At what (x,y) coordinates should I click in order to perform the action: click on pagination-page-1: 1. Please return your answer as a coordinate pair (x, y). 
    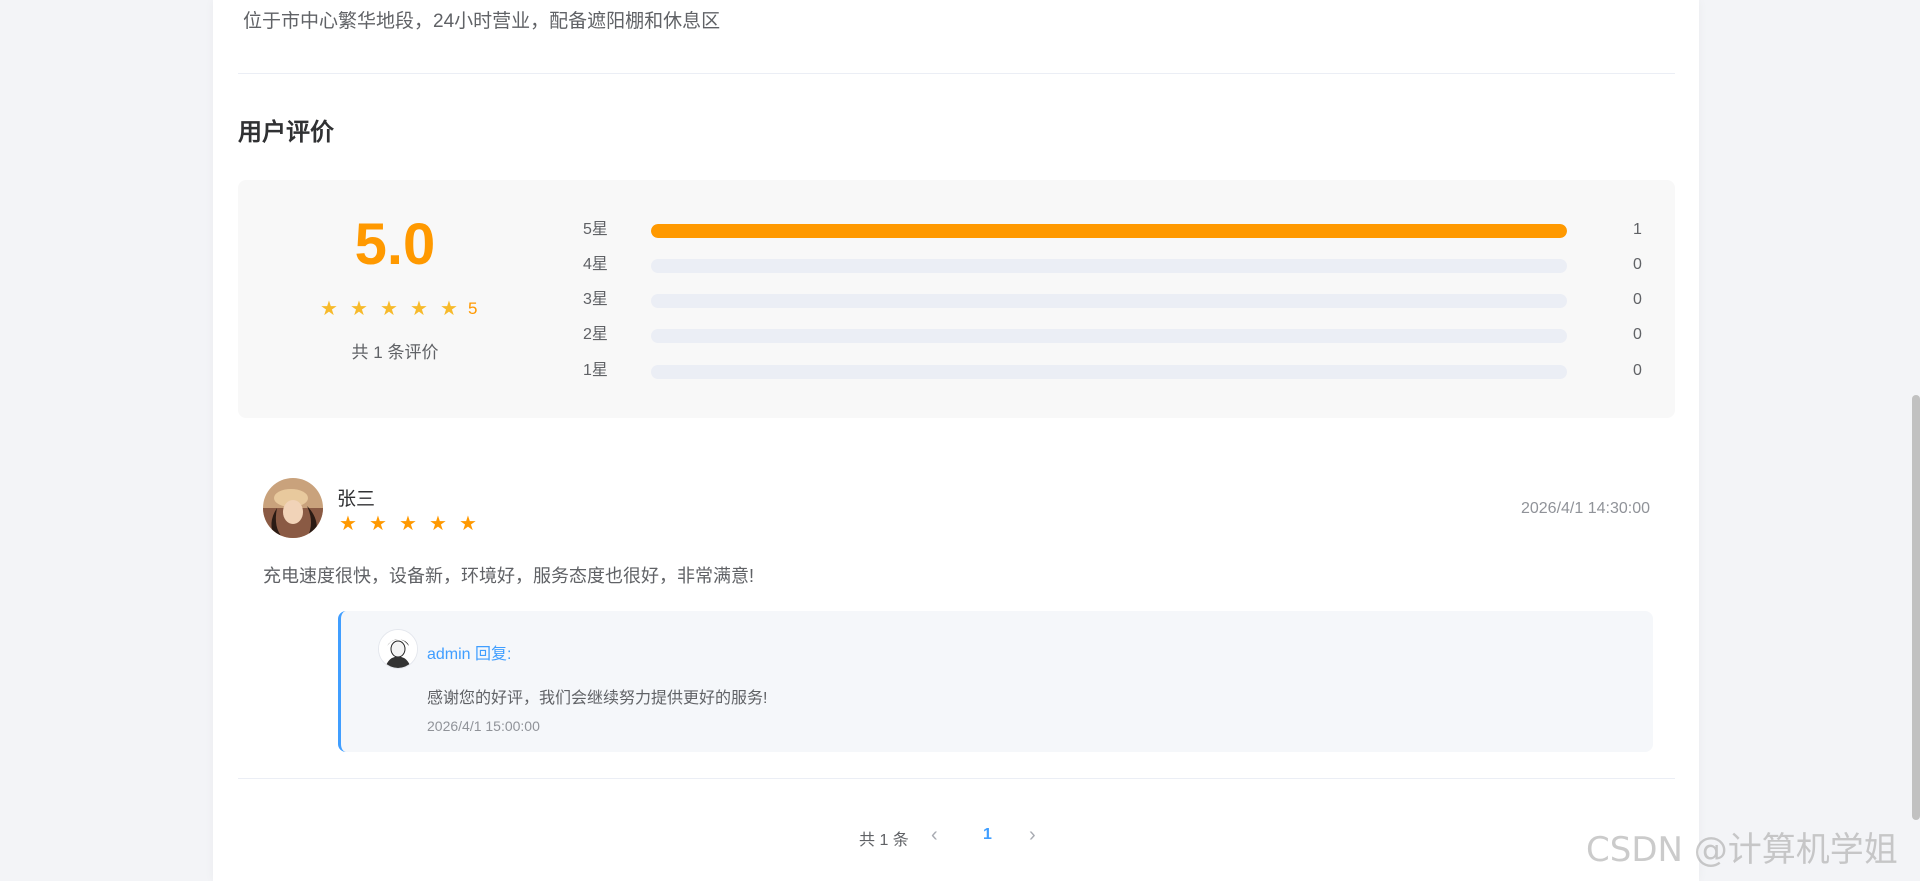
    Looking at the image, I should click on (987, 835).